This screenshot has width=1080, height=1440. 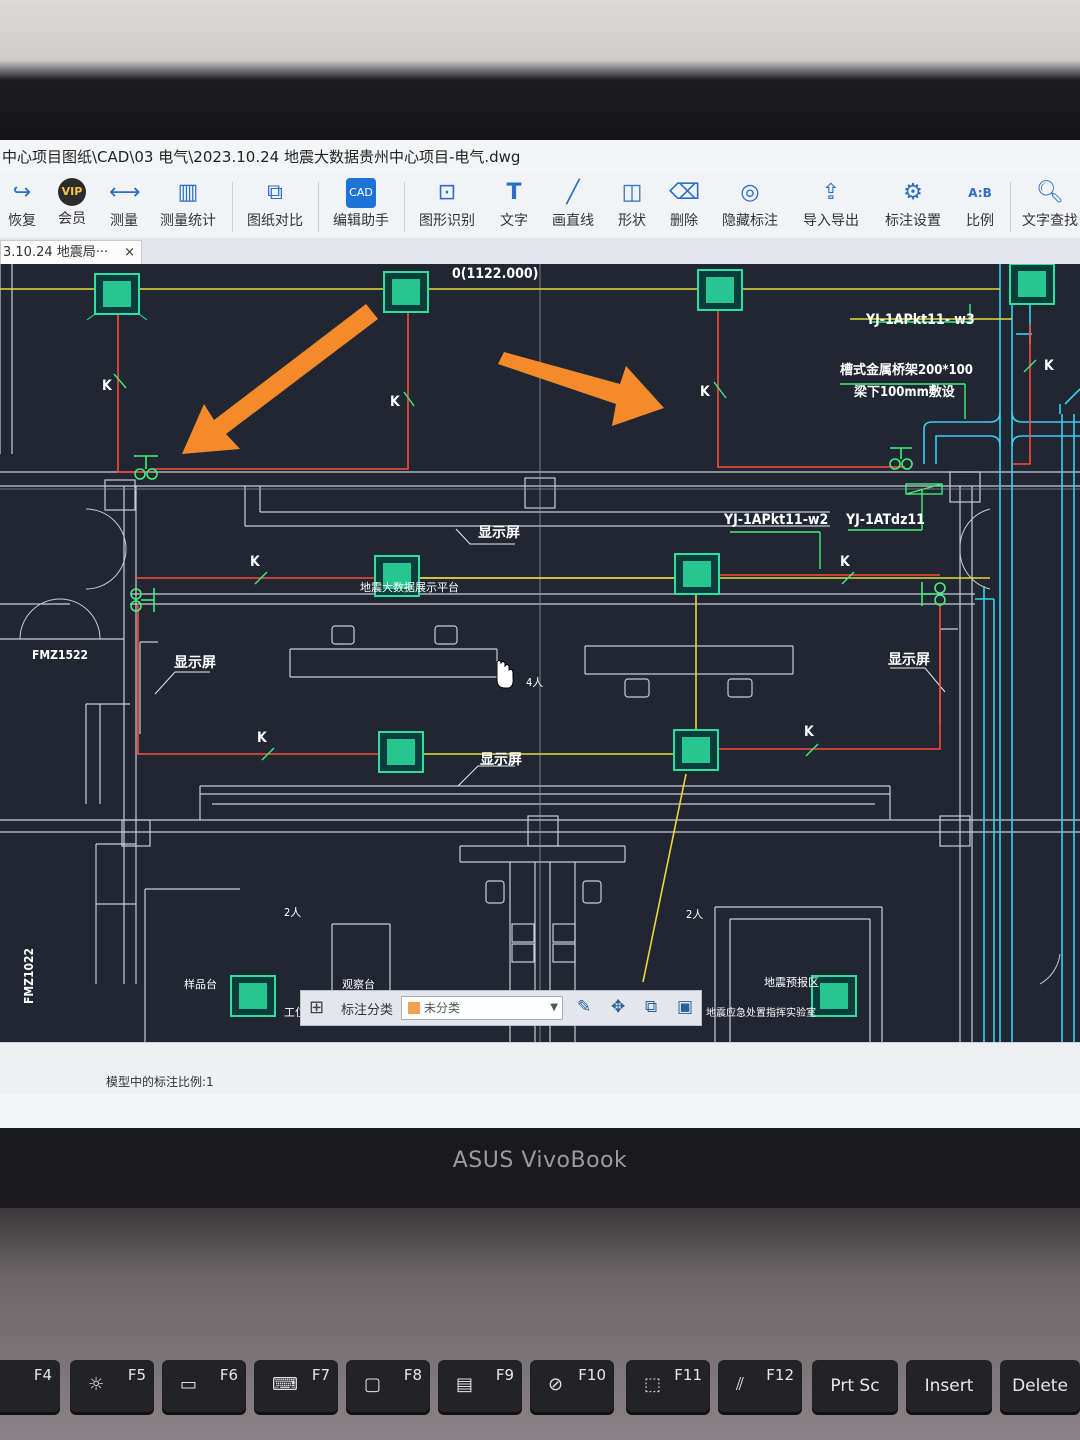 I want to click on cable-label: YJ-1ATdz11, so click(x=885, y=520).